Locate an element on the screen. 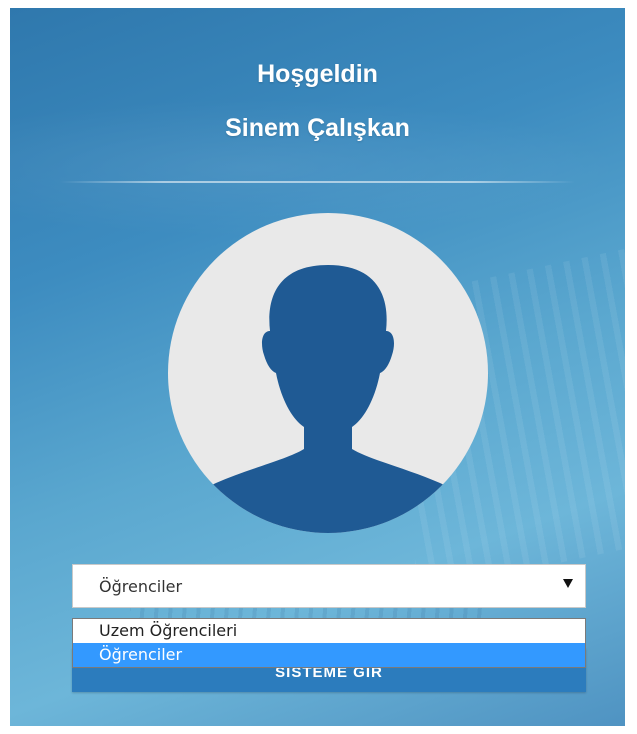 This screenshot has width=637, height=734. welcome-text: Hoşgeldin is located at coordinates (317, 74).